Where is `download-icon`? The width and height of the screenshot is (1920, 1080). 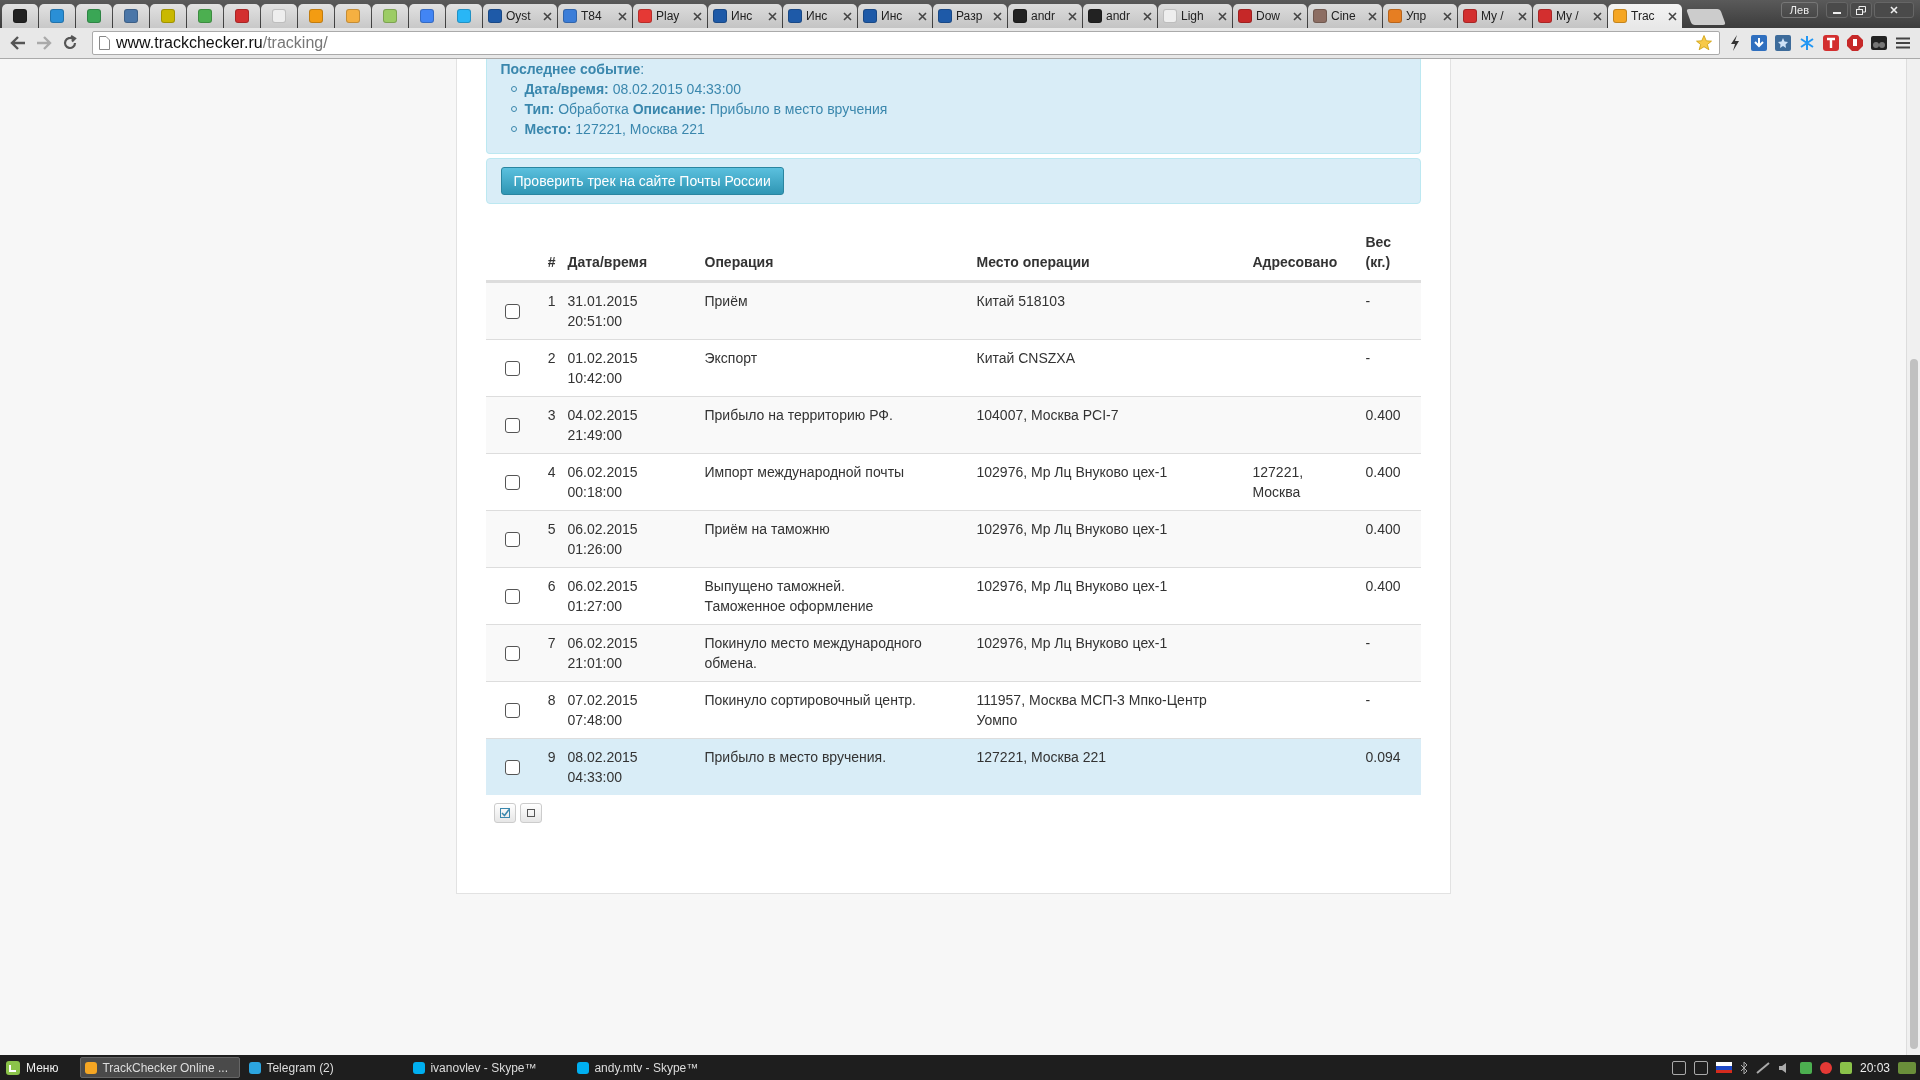
download-icon is located at coordinates (1759, 43).